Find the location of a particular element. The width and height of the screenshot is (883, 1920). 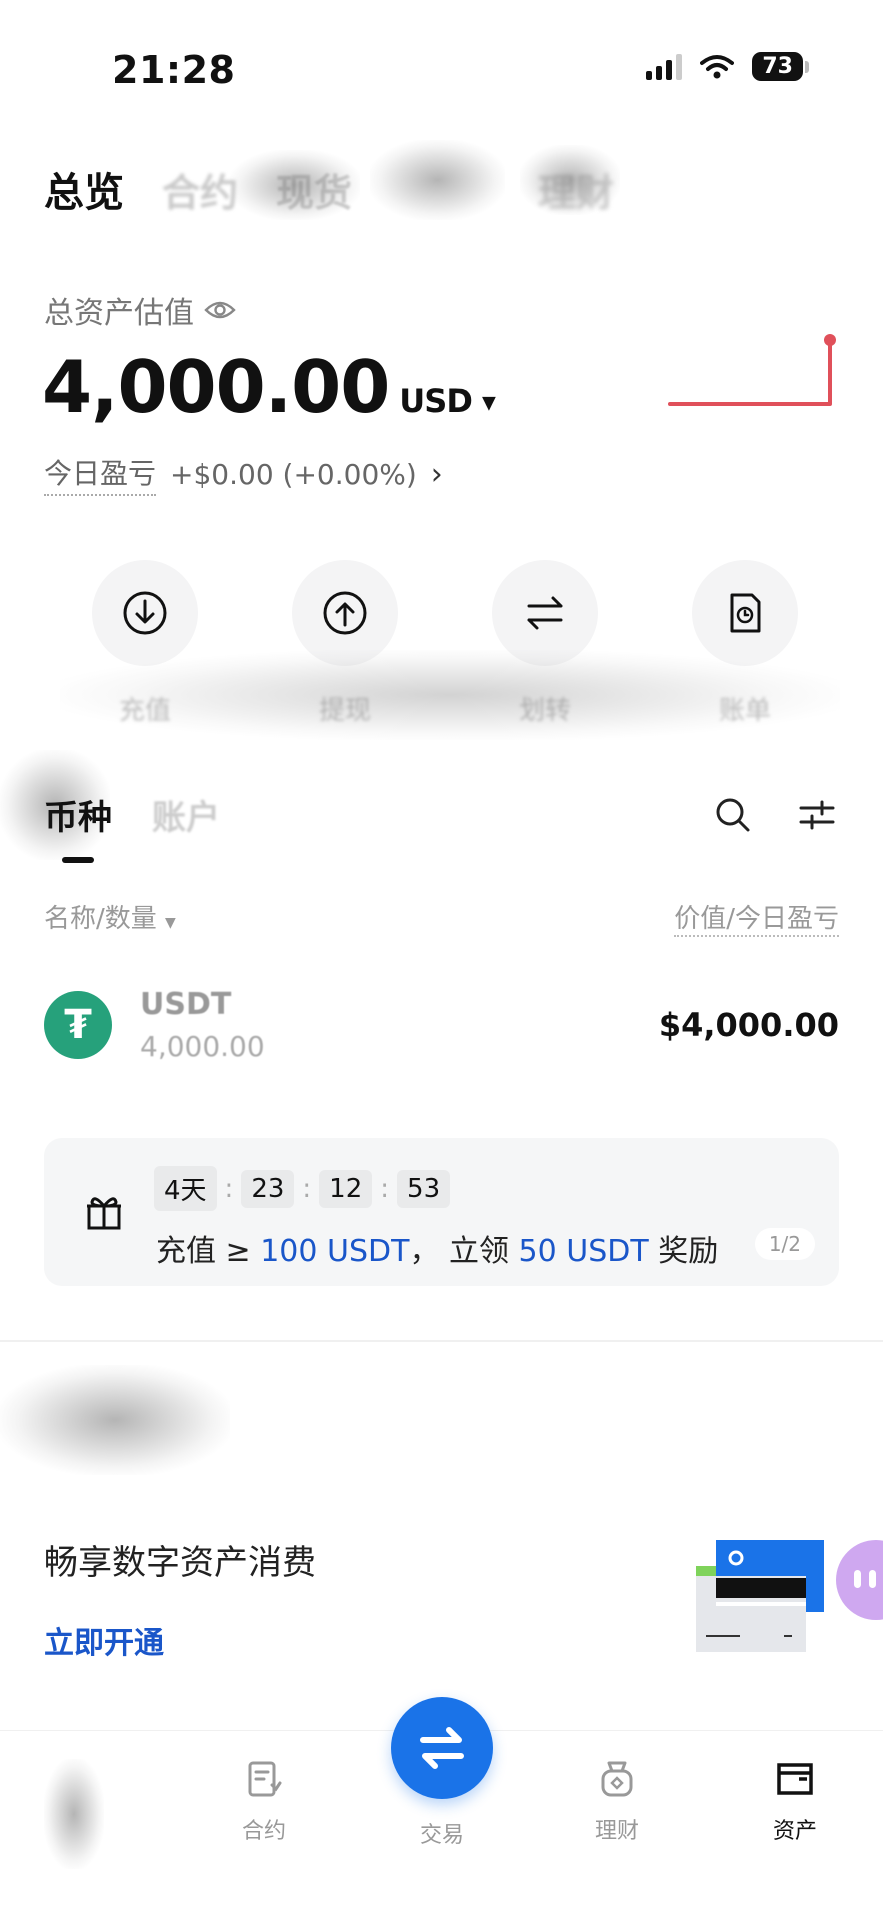

promo-text-suffix: 奖励 is located at coordinates (683, 1251).